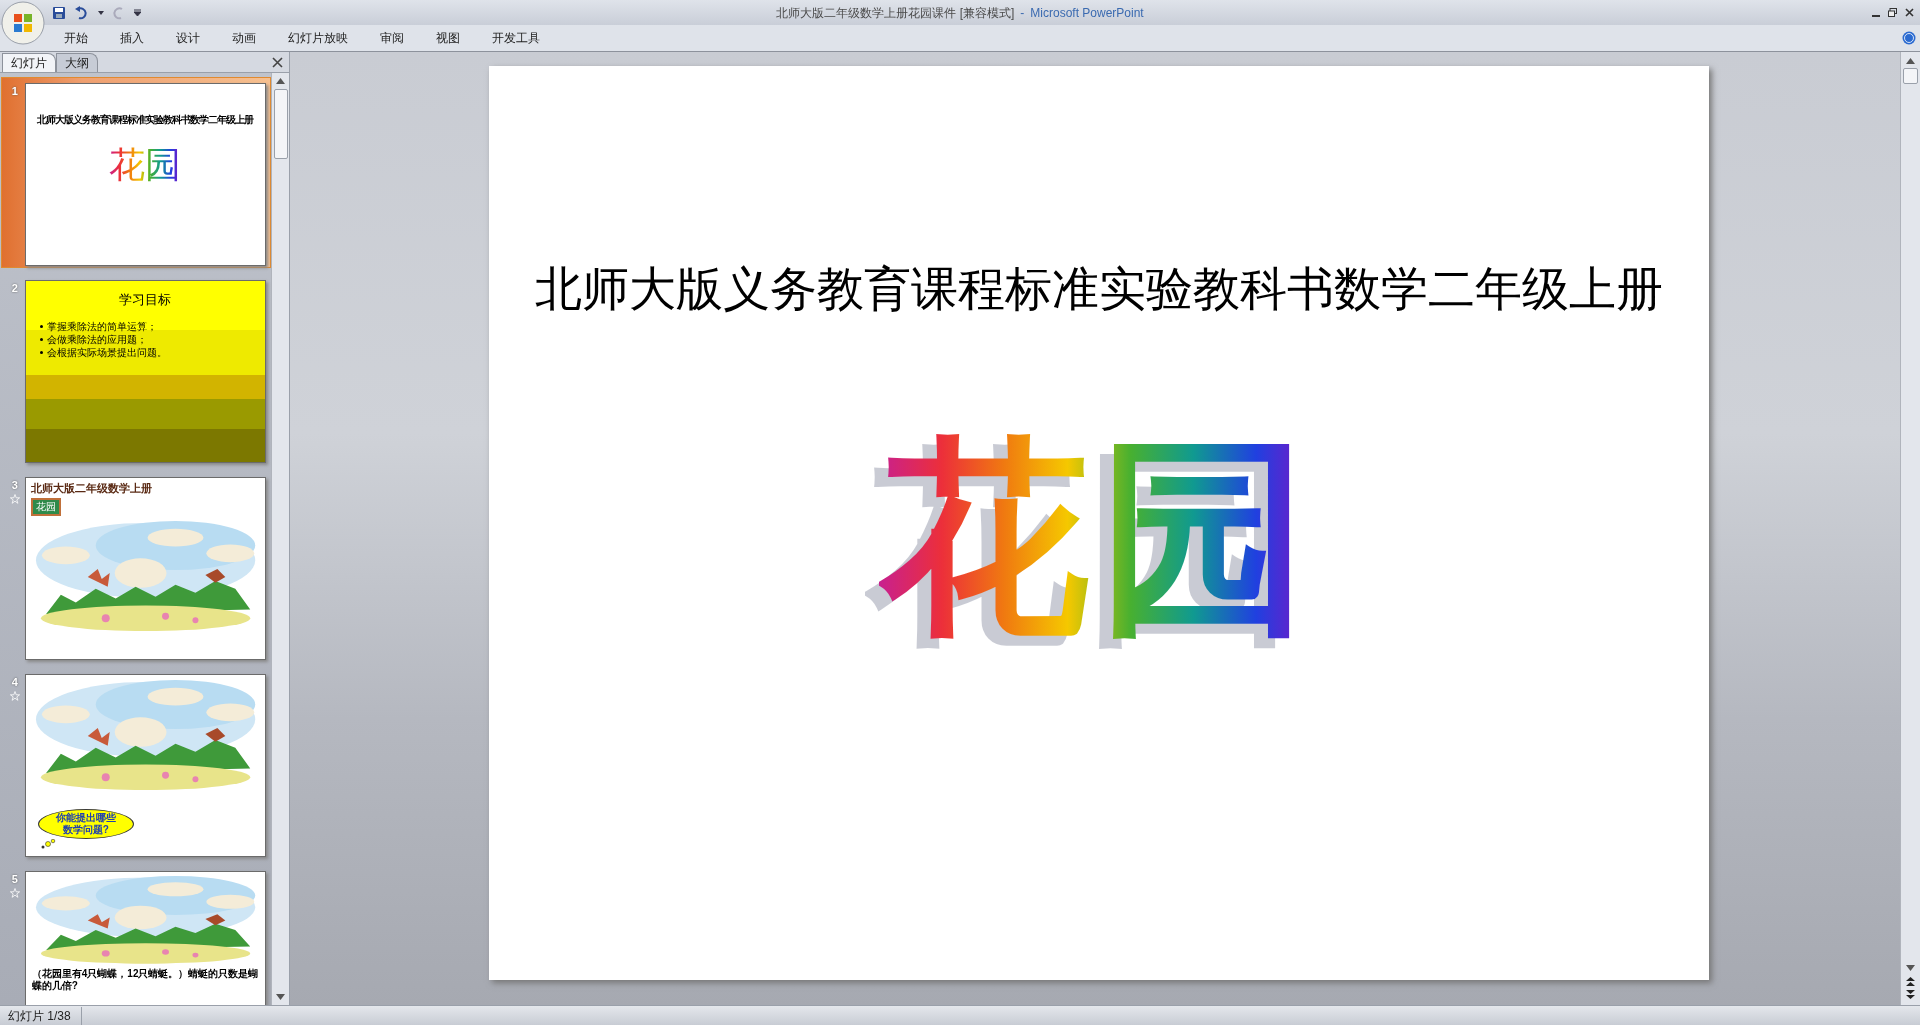  What do you see at coordinates (392, 38) in the screenshot?
I see `ribbon-tab: 审阅` at bounding box center [392, 38].